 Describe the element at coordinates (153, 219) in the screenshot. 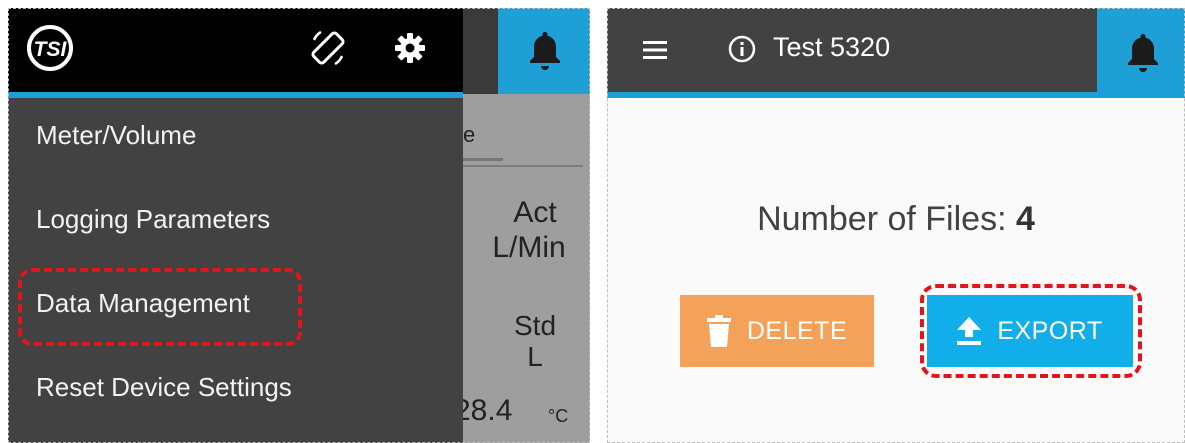

I see `menu-item-logging-parameters: Logging Parameters` at that location.